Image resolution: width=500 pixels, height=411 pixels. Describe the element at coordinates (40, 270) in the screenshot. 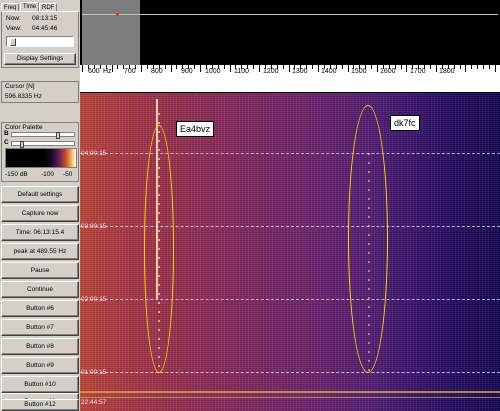

I see `pause-button: Pause` at that location.